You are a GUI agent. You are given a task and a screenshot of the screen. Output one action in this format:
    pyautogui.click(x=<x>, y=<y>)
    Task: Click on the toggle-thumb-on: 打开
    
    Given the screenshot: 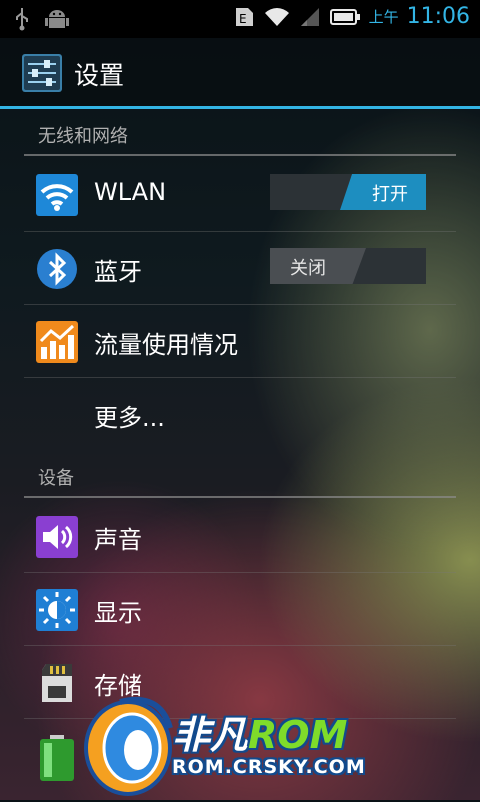 What is the action you would take?
    pyautogui.click(x=383, y=192)
    